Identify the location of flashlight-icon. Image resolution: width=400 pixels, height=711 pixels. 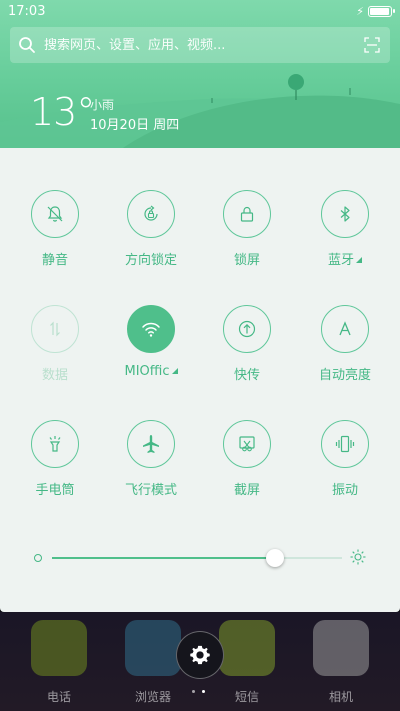
(55, 444).